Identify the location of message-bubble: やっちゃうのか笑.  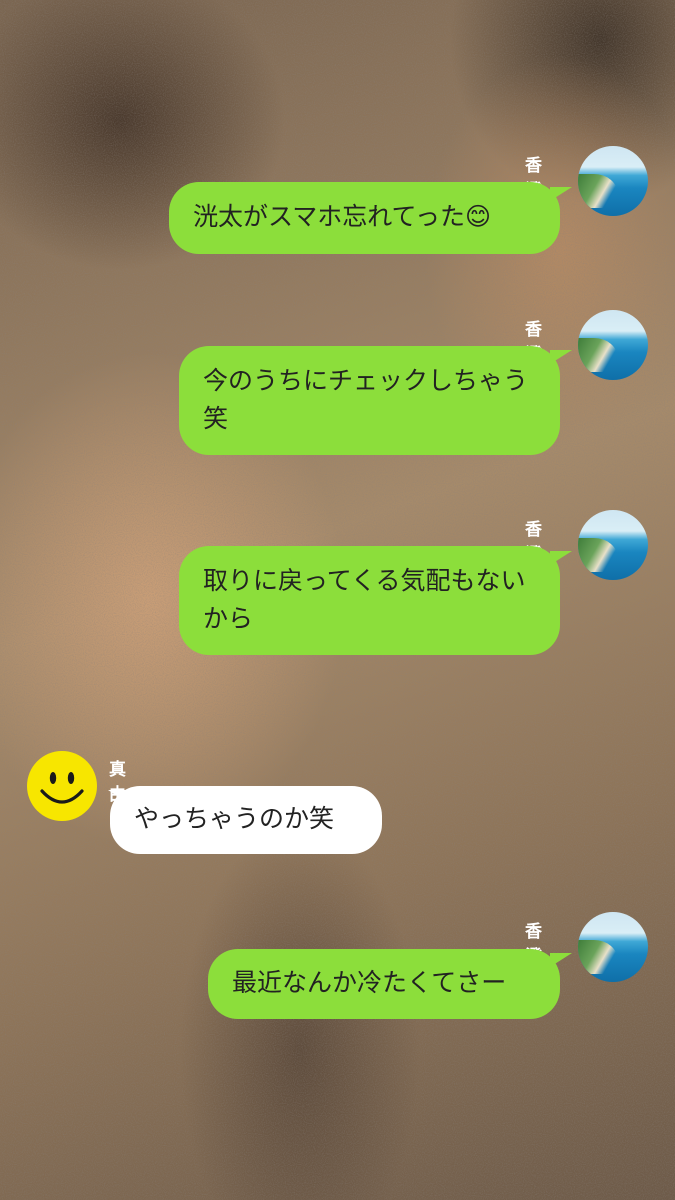
(246, 820).